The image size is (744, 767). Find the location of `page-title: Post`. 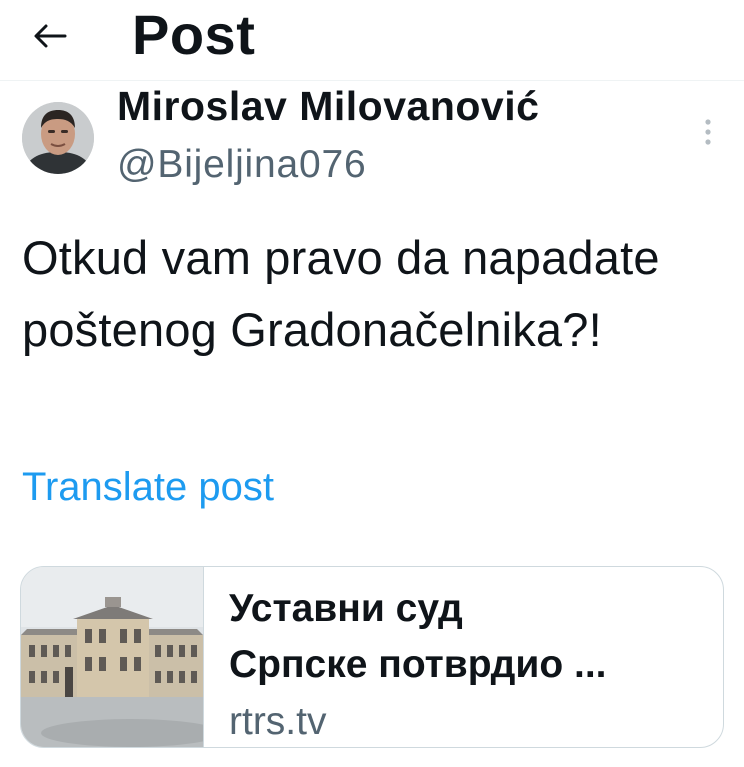

page-title: Post is located at coordinates (194, 34).